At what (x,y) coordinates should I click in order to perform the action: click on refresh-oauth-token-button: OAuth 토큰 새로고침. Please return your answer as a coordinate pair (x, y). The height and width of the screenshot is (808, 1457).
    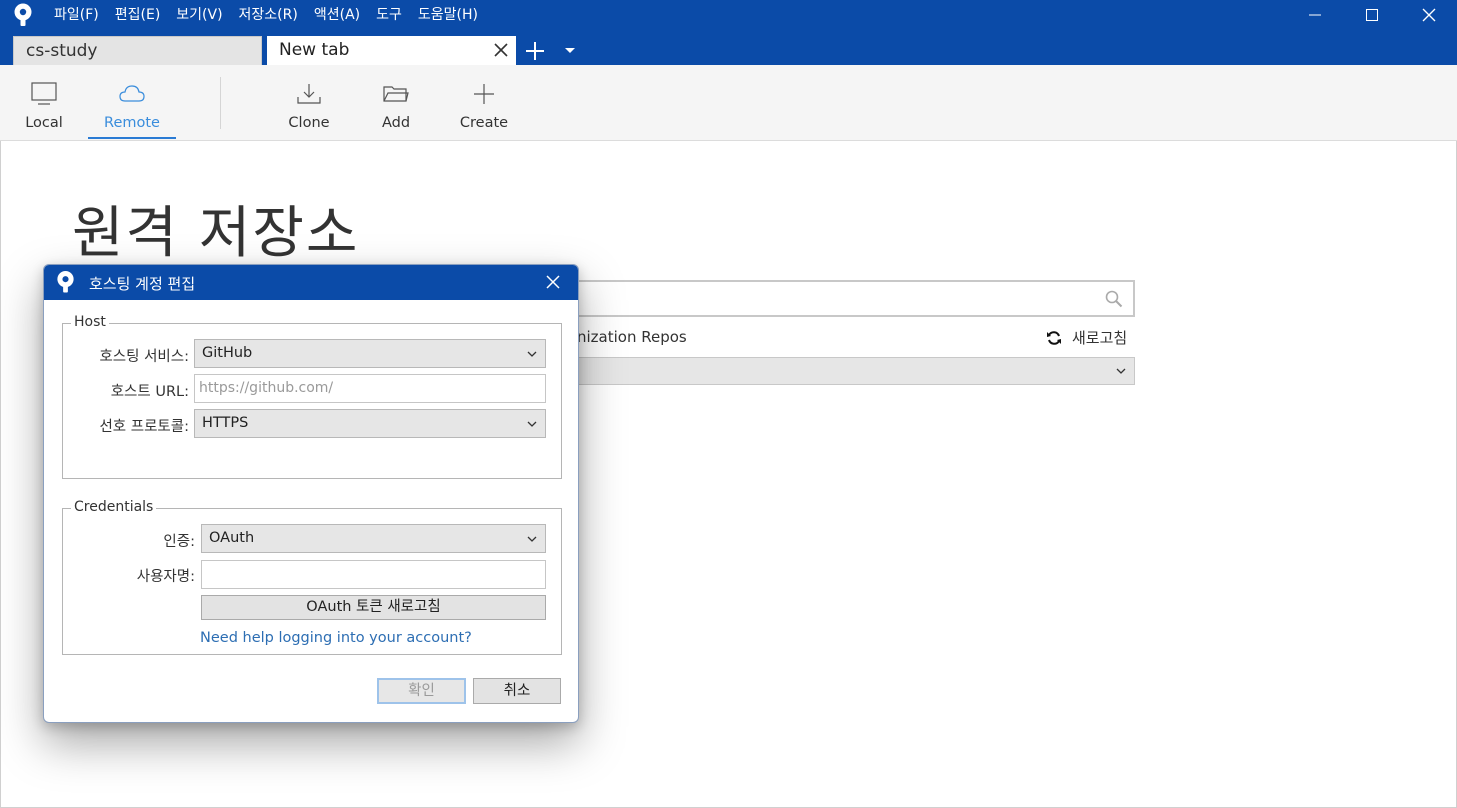
    Looking at the image, I should click on (373, 607).